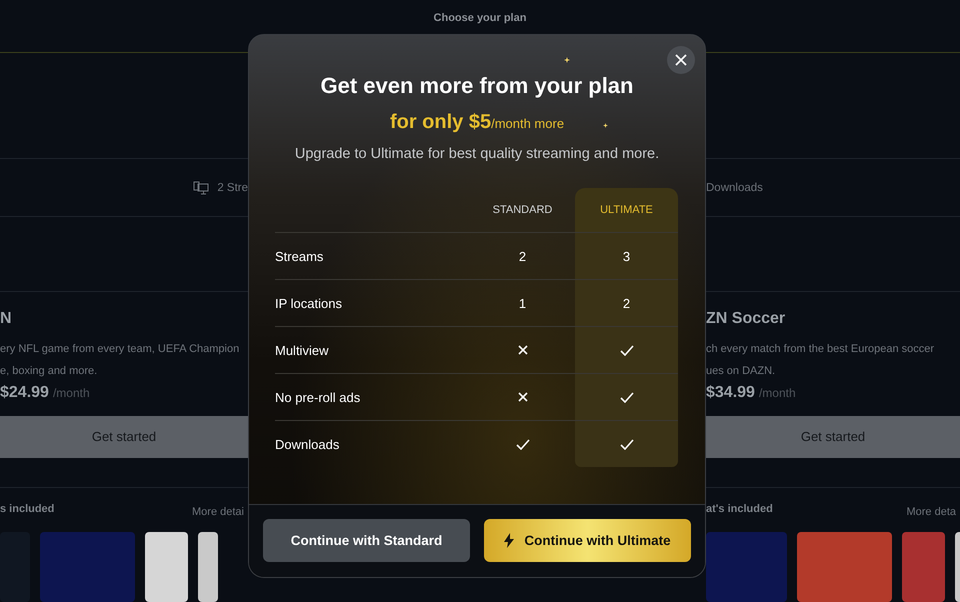 The width and height of the screenshot is (960, 602). I want to click on section-heading: s included, so click(27, 509).